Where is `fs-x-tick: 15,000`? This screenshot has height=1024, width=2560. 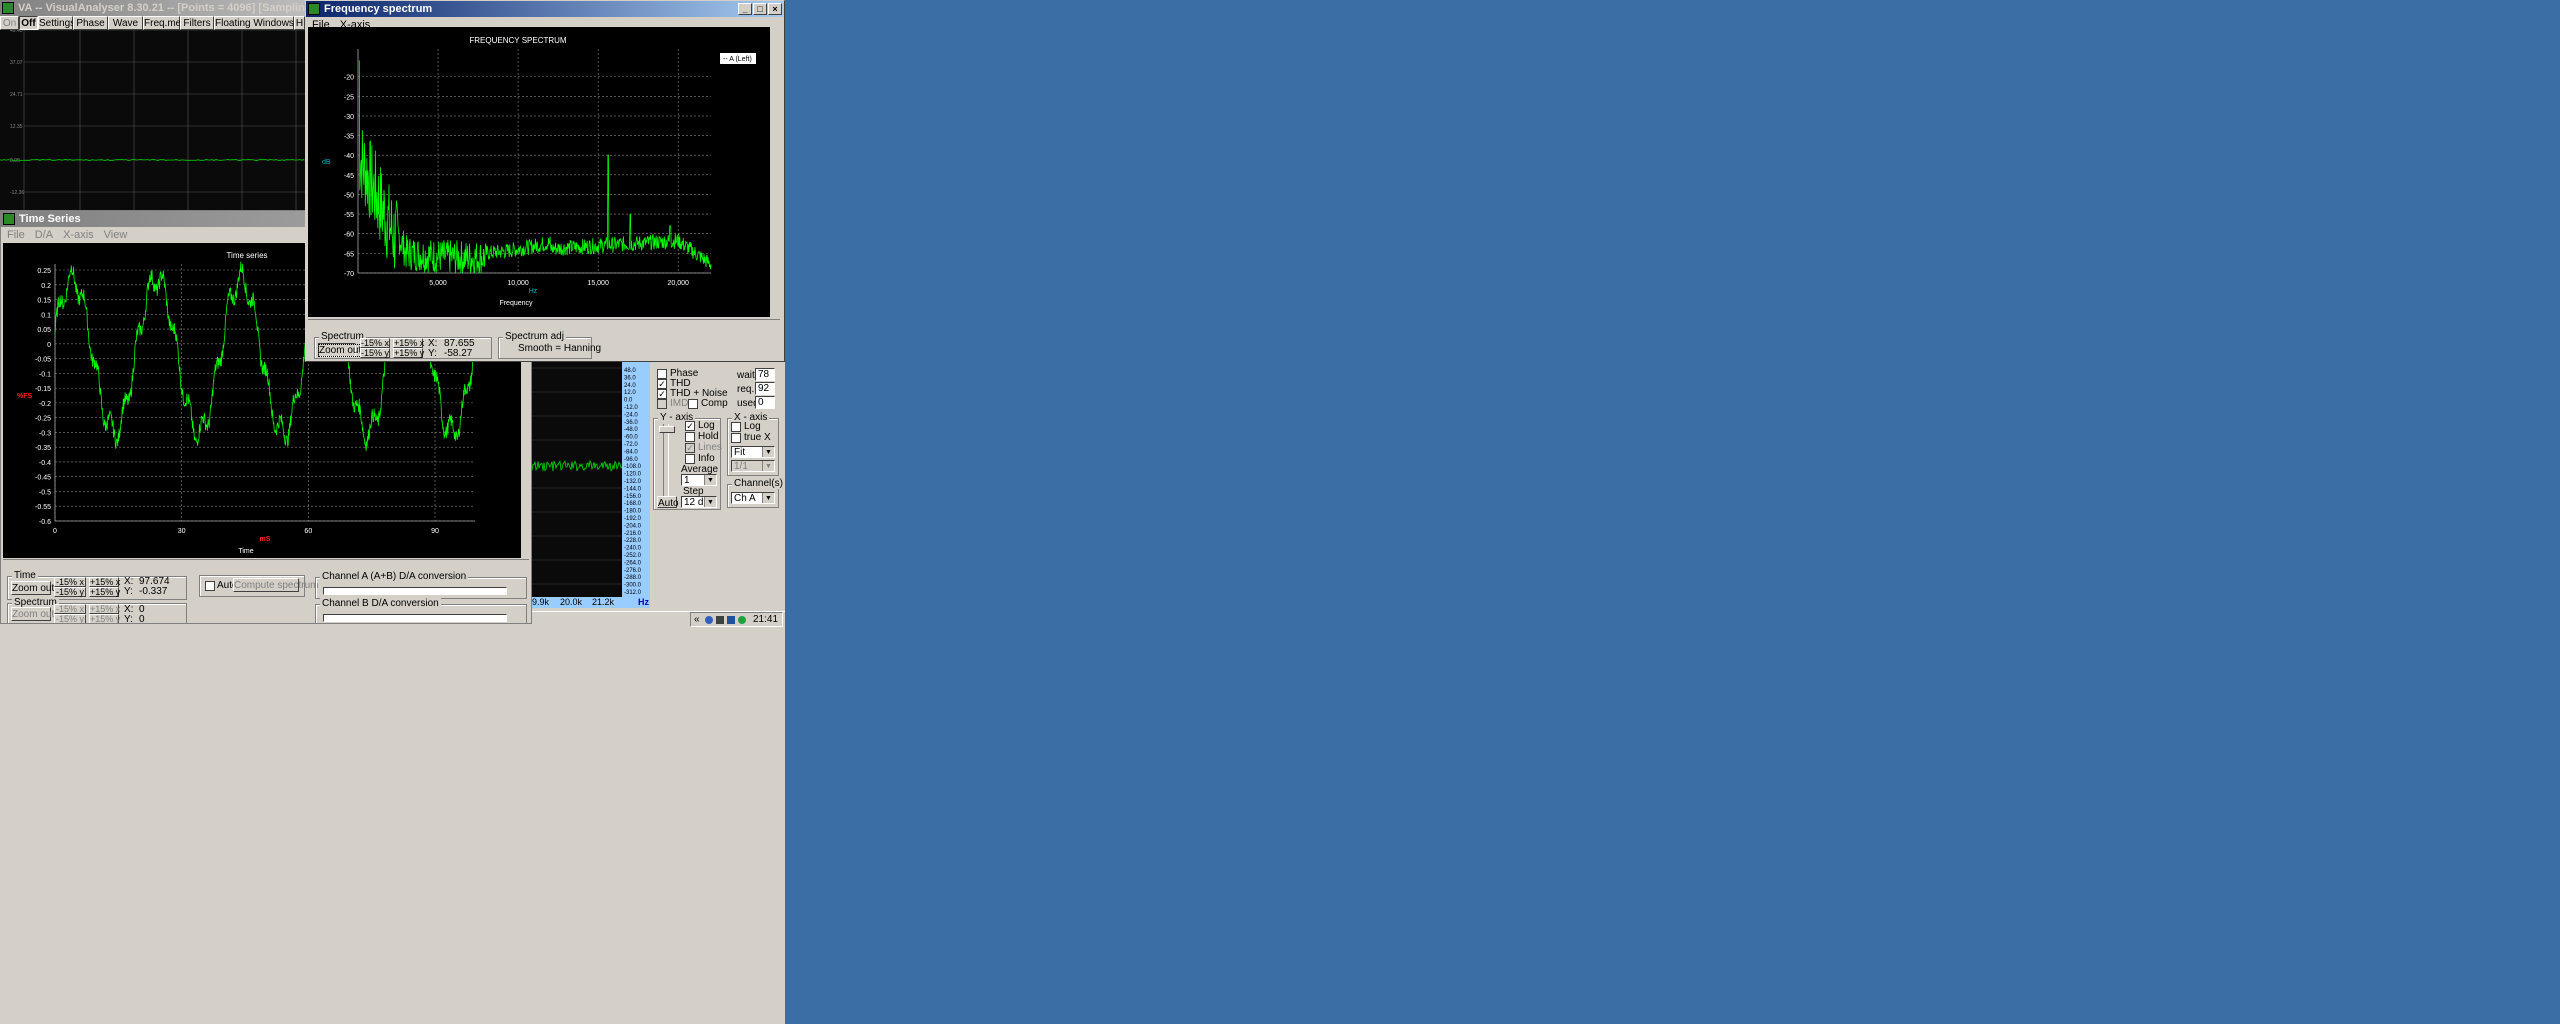 fs-x-tick: 15,000 is located at coordinates (598, 283).